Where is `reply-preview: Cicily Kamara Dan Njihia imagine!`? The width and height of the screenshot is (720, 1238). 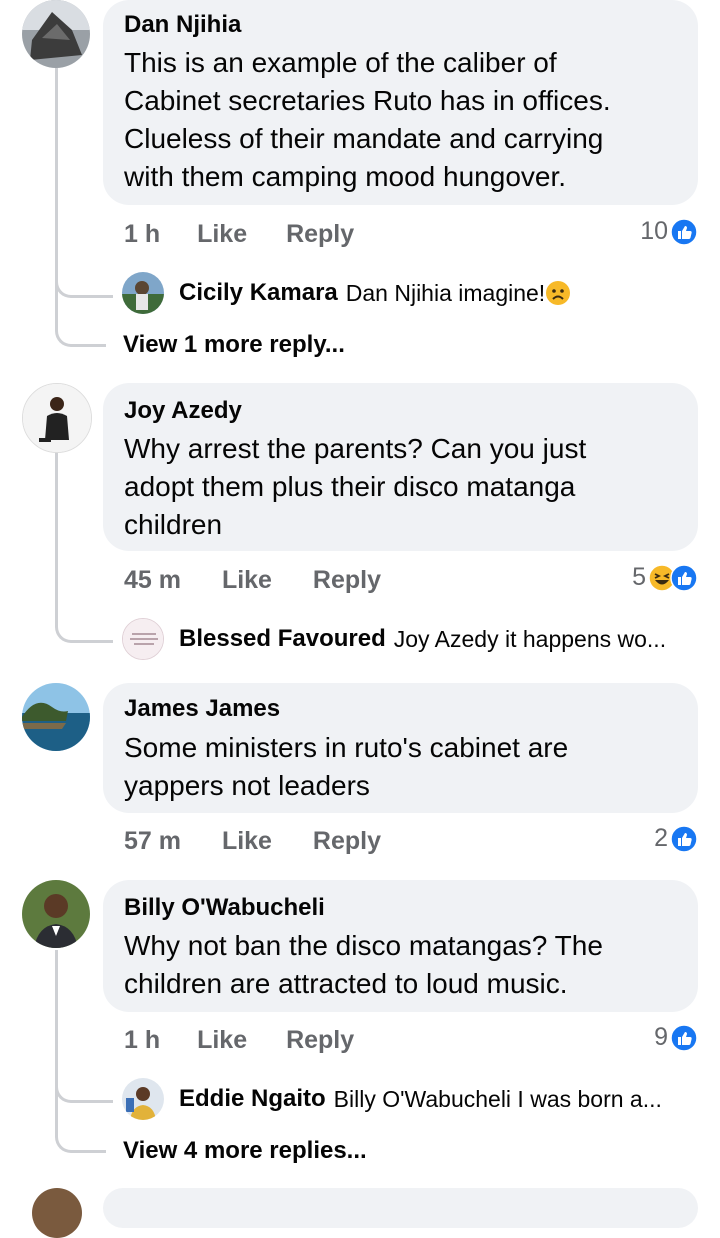
reply-preview: Cicily Kamara Dan Njihia imagine! is located at coordinates (411, 293).